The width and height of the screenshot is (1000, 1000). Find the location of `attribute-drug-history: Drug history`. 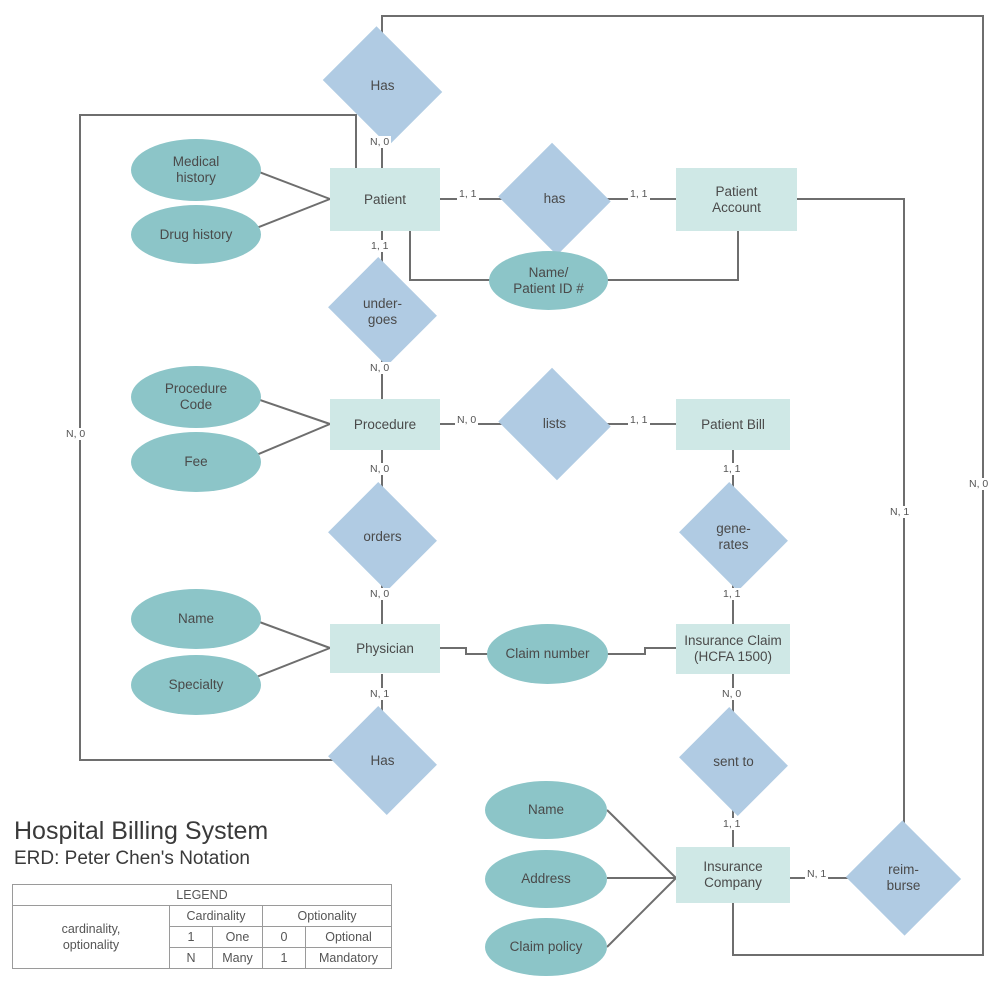

attribute-drug-history: Drug history is located at coordinates (196, 234).